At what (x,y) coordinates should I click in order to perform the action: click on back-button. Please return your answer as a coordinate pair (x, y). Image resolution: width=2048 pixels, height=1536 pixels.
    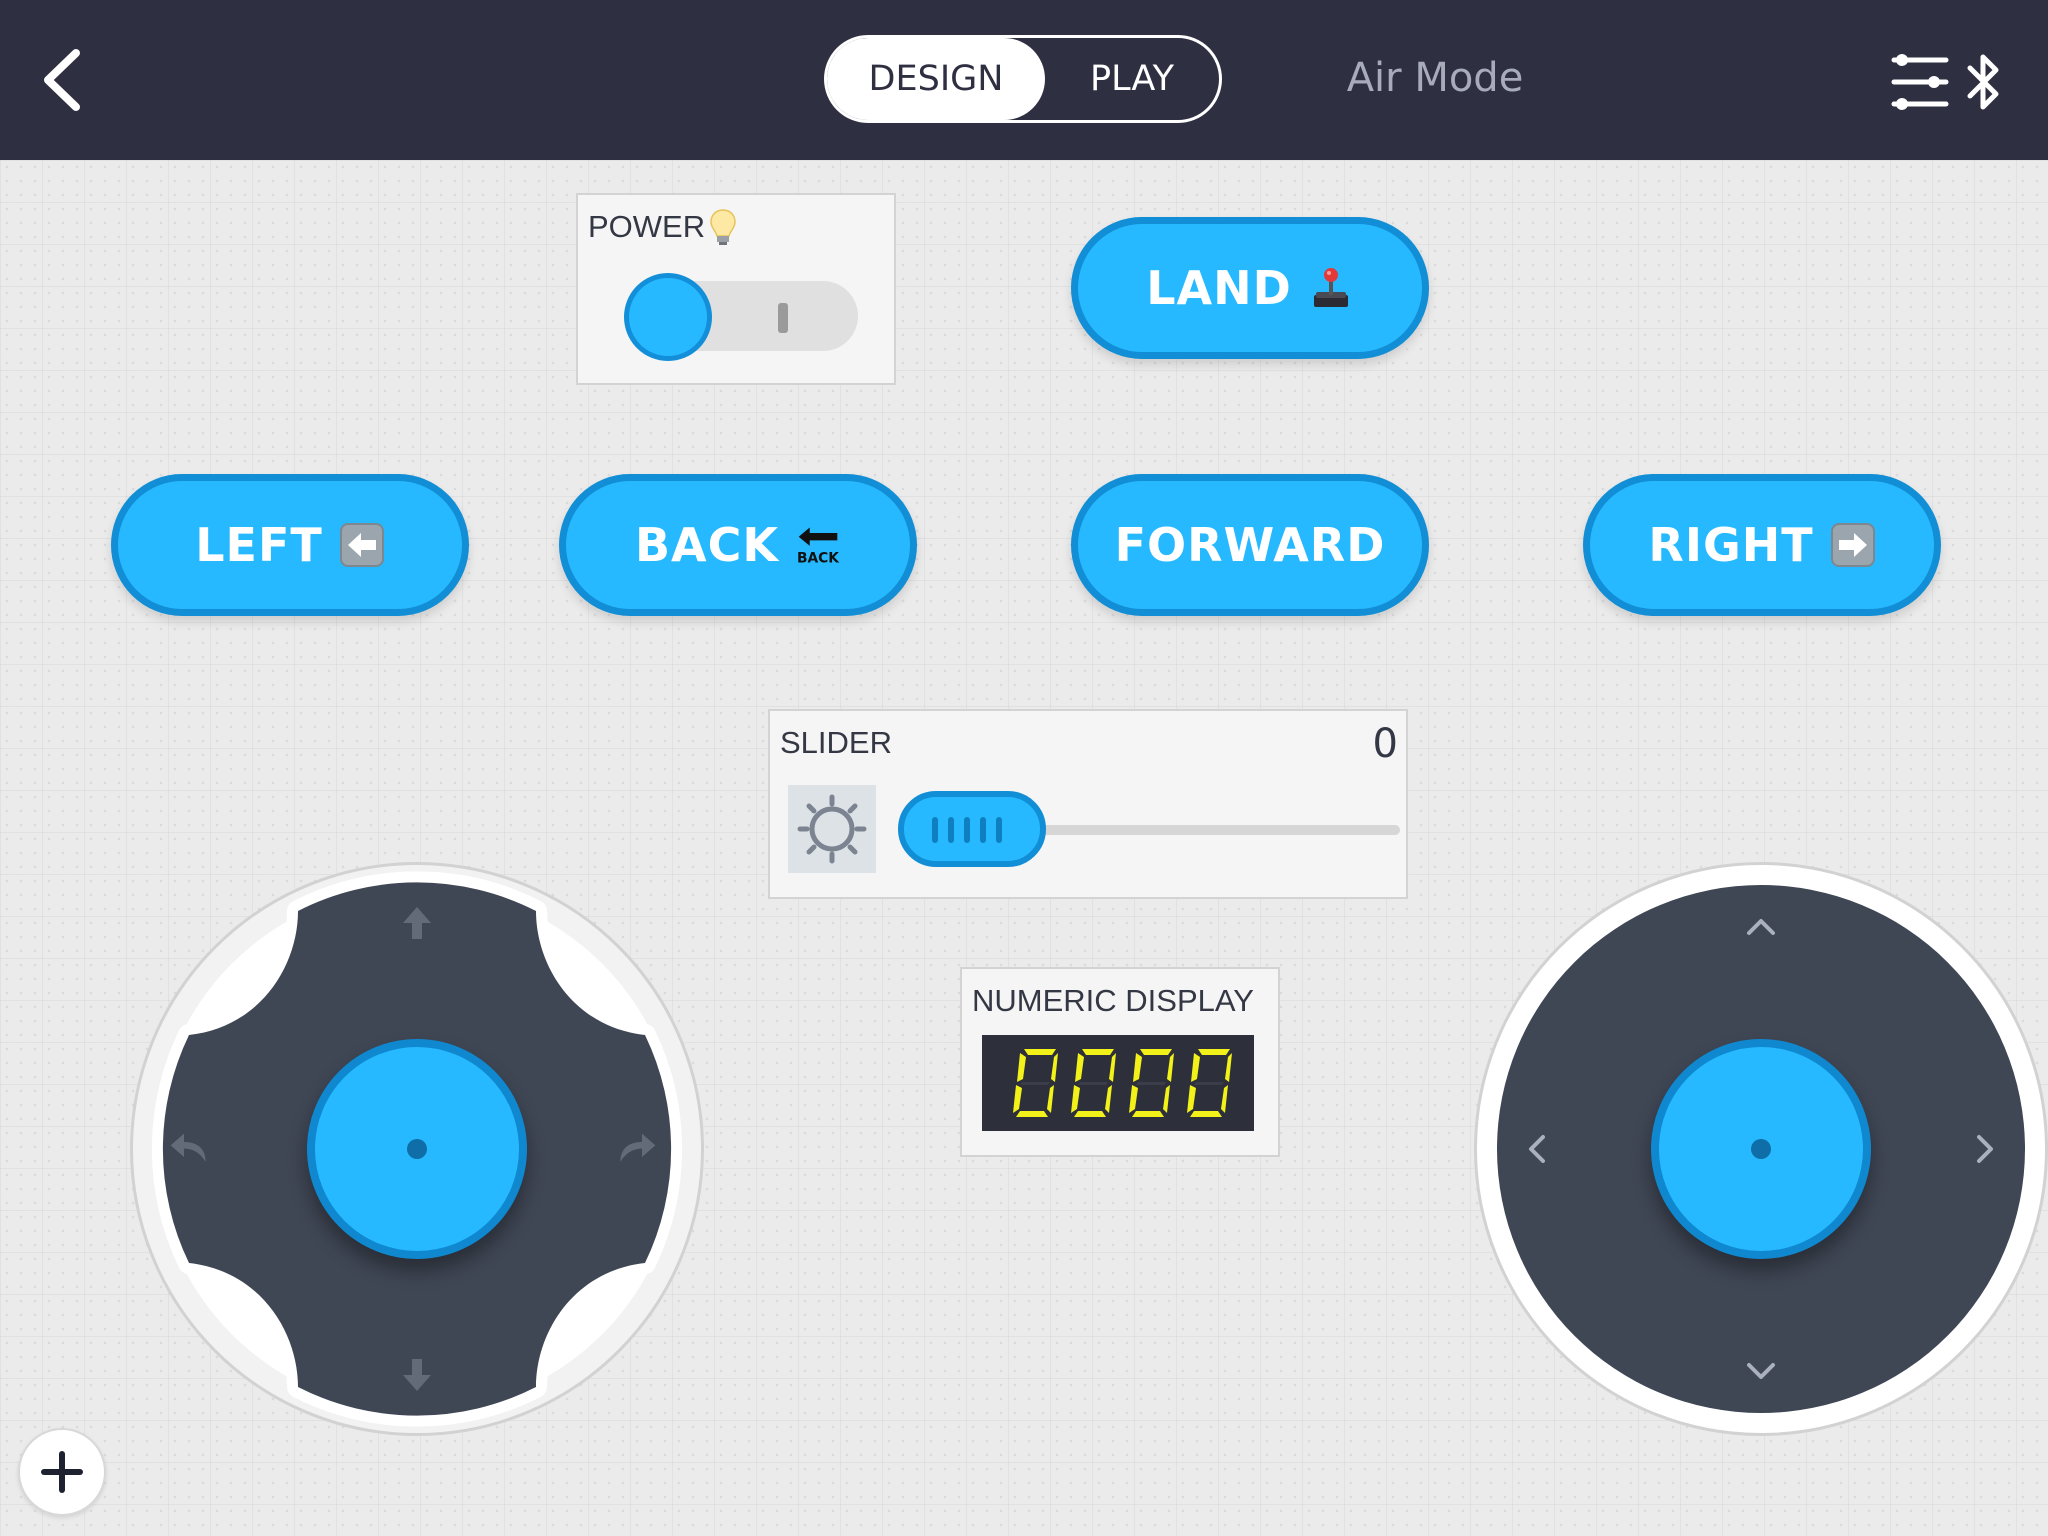
    Looking at the image, I should click on (66, 80).